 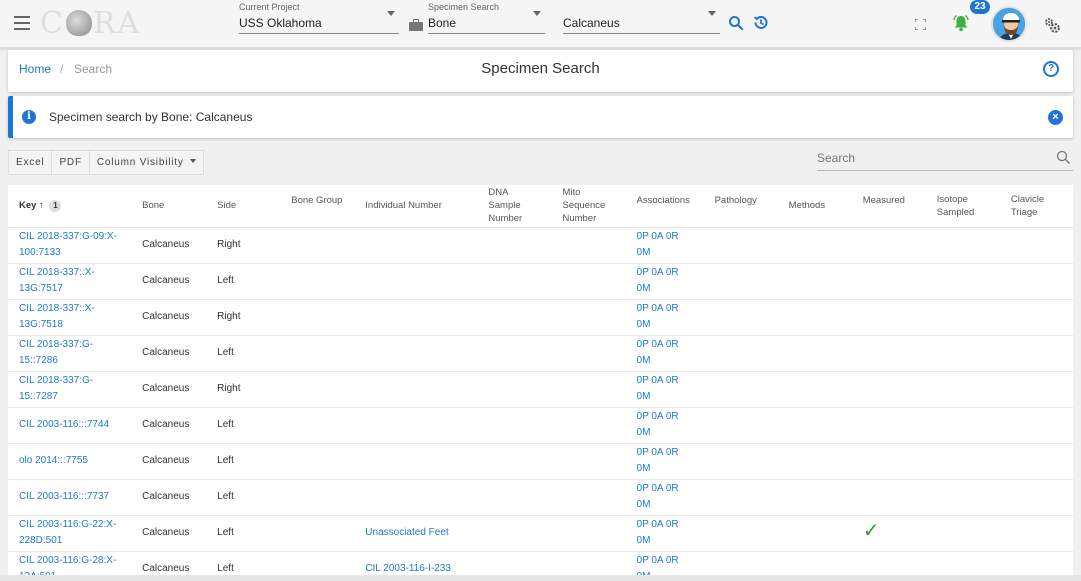 I want to click on logo-text-start: C, so click(x=52, y=23).